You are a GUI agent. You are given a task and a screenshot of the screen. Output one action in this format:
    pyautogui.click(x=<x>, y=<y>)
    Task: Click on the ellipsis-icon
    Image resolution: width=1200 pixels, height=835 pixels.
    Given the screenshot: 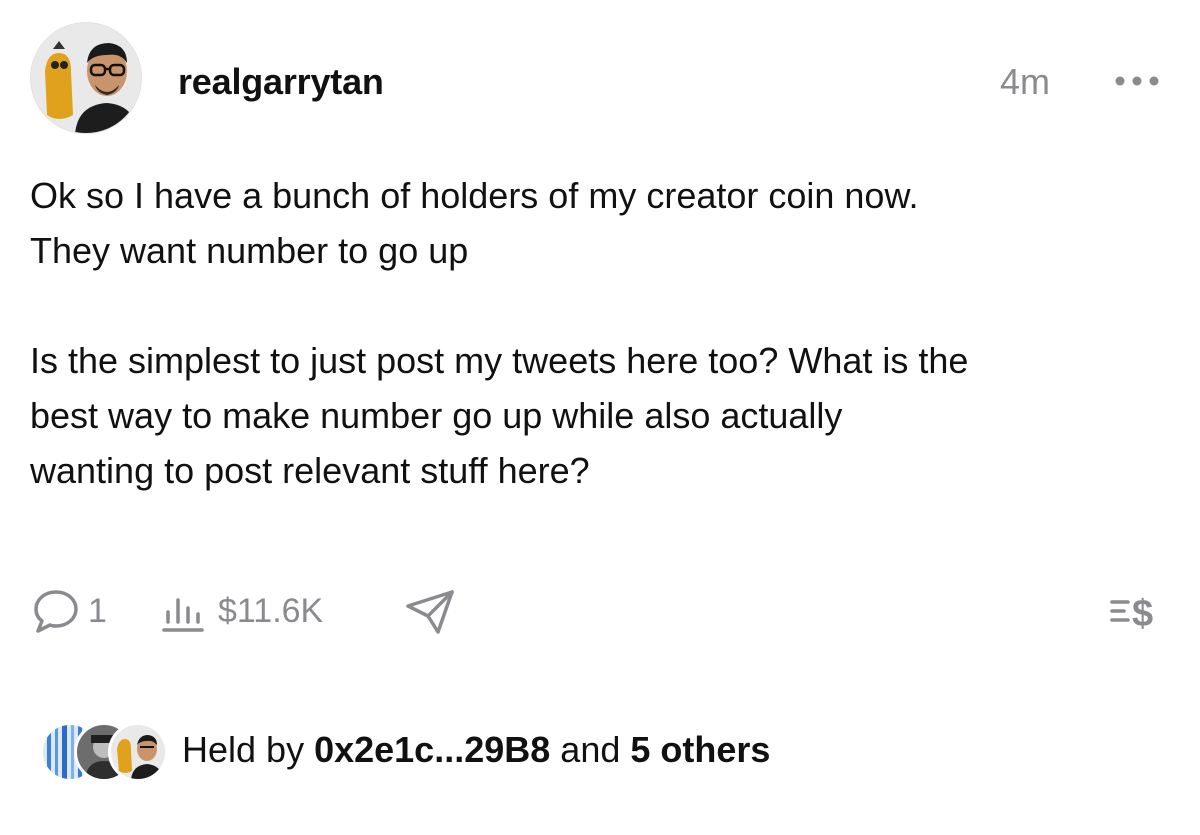 What is the action you would take?
    pyautogui.click(x=1137, y=81)
    